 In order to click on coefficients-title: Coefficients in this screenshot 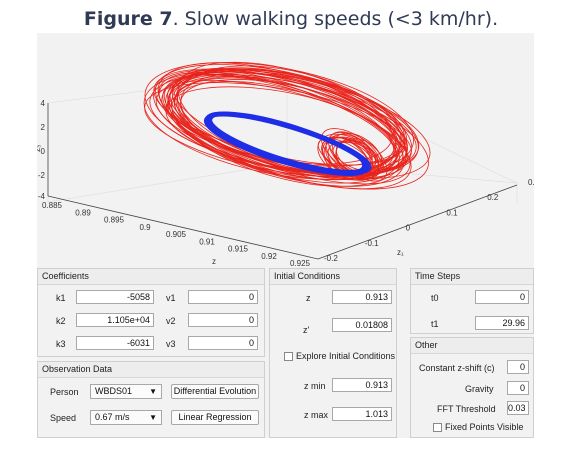, I will do `click(151, 277)`.